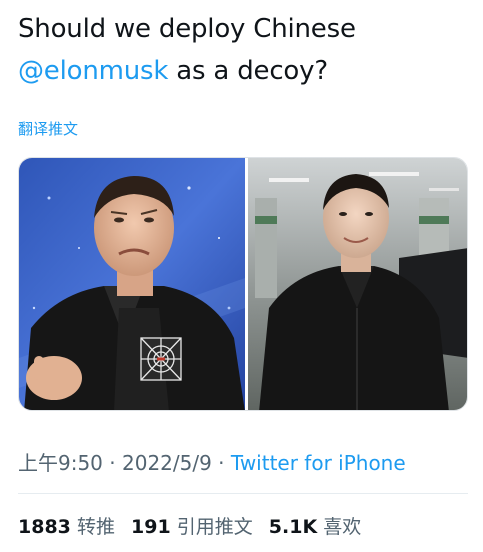 This screenshot has height=552, width=483. I want to click on quotes-stat: 191 引用推文, so click(192, 527).